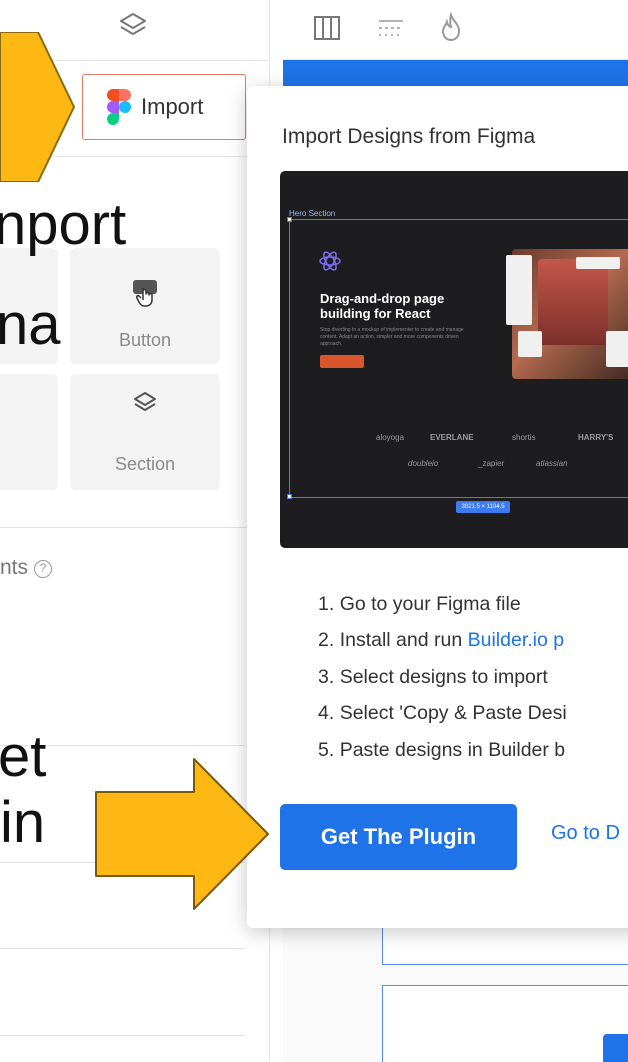 Image resolution: width=628 pixels, height=1062 pixels. Describe the element at coordinates (451, 27) in the screenshot. I see `flame-icon` at that location.